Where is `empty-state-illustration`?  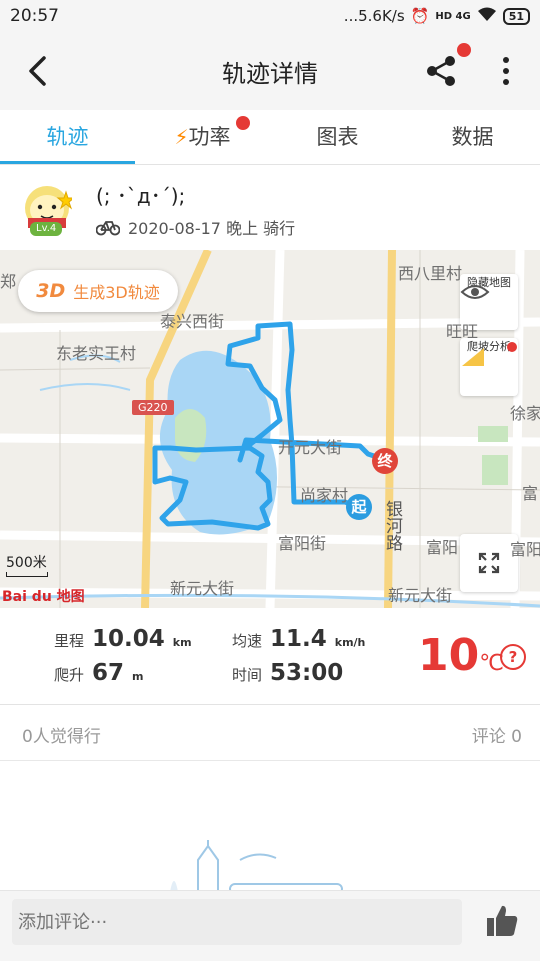 empty-state-illustration is located at coordinates (256, 866).